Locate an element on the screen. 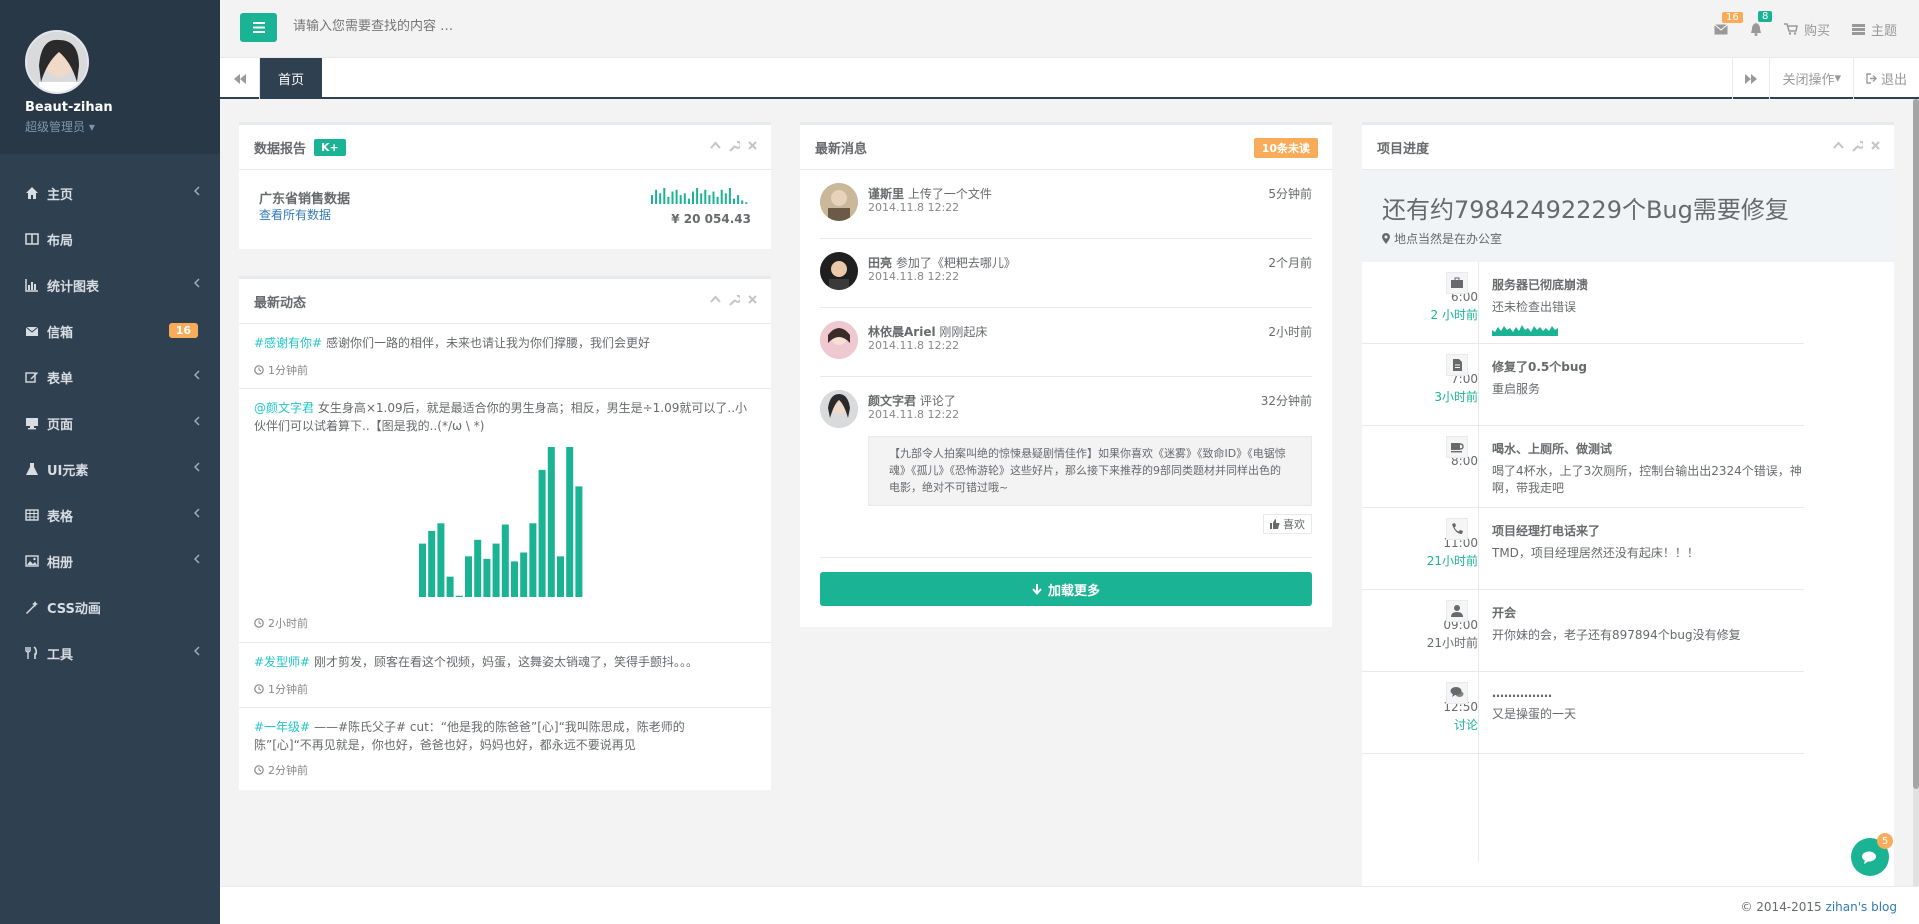 The height and width of the screenshot is (924, 1919). sidebar-item-3: 统计图表 is located at coordinates (110, 285).